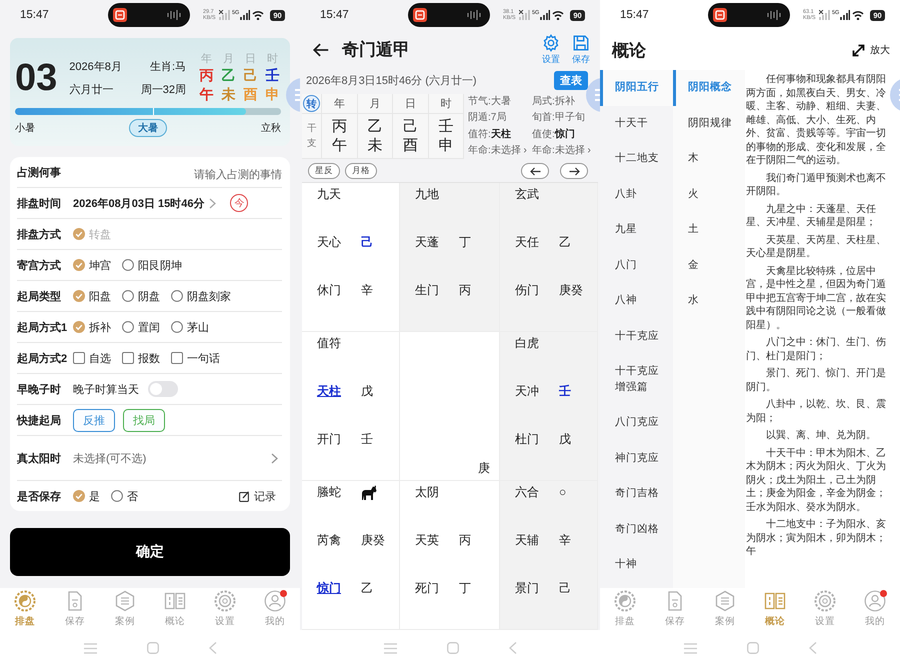 The image size is (900, 666). What do you see at coordinates (201, 296) in the screenshot?
I see `radio-option: 阴盘刻家` at bounding box center [201, 296].